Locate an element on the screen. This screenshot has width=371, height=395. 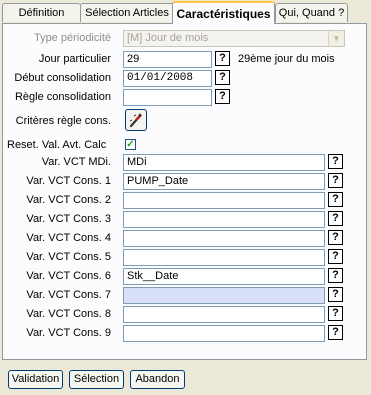
row-var-vct-cons-4: Var. VCT Cons. 4 ? is located at coordinates (184, 238).